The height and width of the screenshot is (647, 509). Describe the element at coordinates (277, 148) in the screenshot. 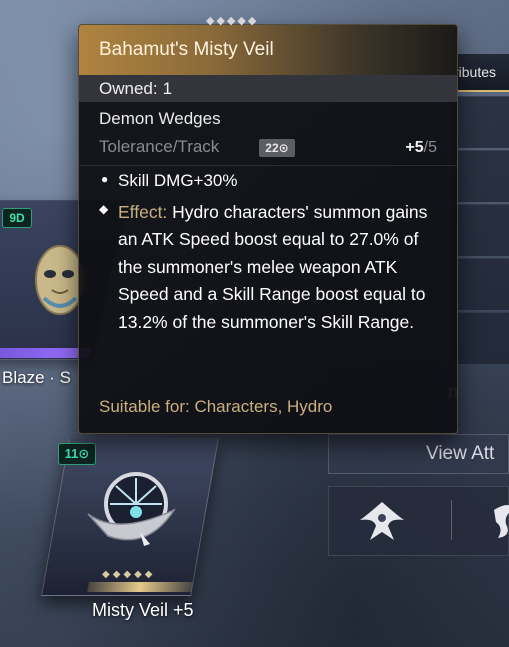

I see `tolerance-value-badge: 22⊙` at that location.